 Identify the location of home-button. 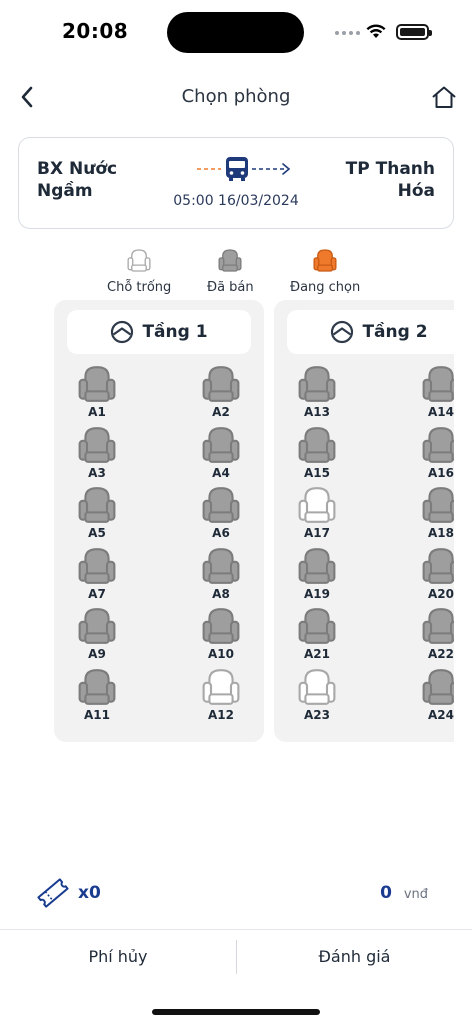
(444, 97).